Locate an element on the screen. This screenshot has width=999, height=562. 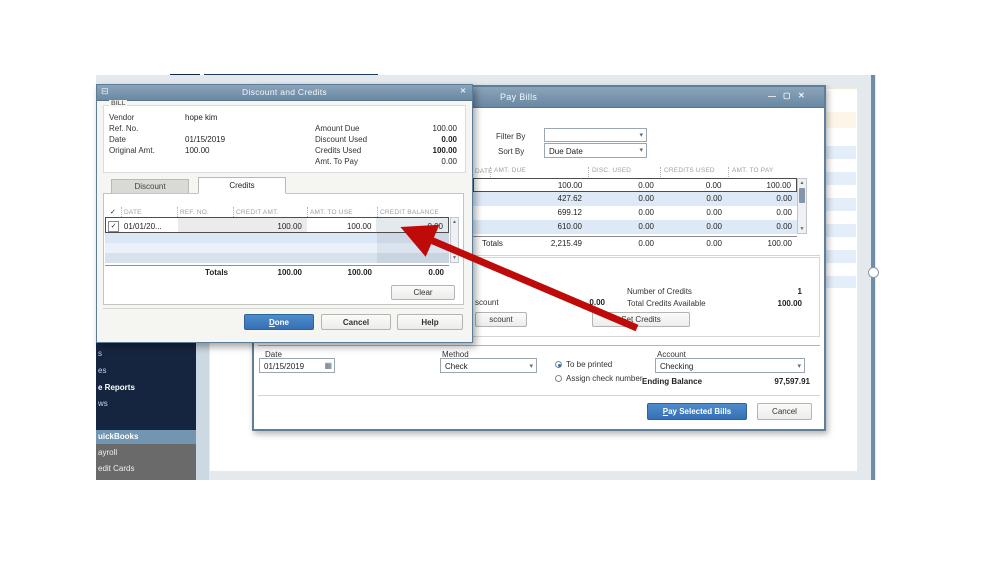
checkmark-icon: ✓ is located at coordinates (113, 212).